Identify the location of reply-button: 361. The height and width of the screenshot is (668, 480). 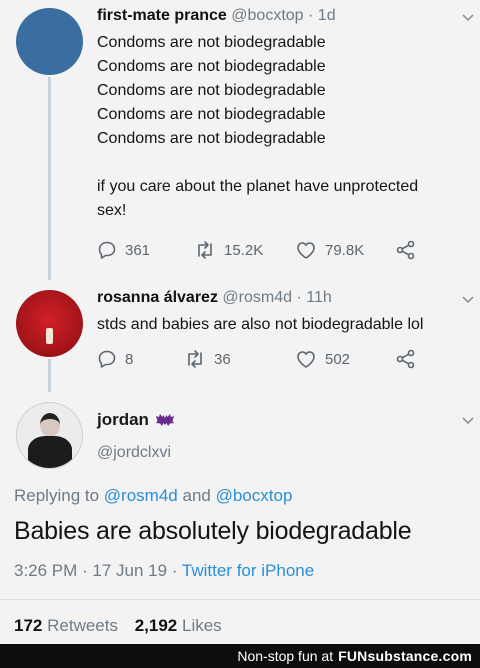
(123, 250).